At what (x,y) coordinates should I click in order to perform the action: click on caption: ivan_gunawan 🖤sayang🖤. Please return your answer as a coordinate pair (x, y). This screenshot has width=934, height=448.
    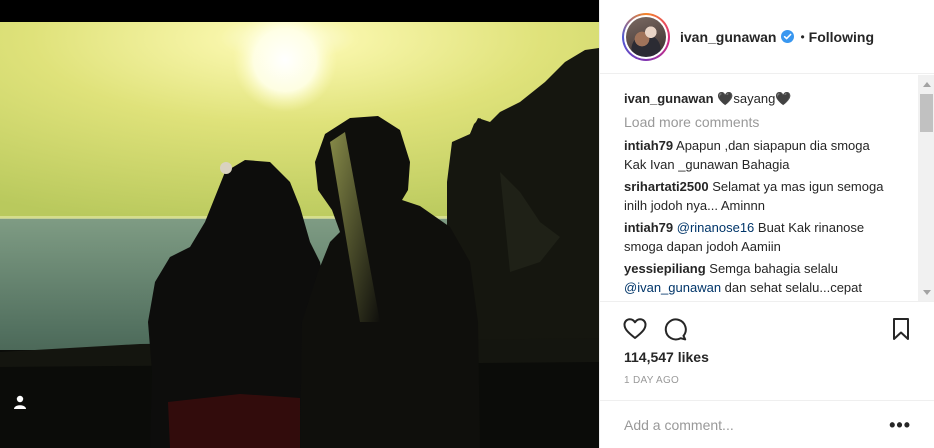
    Looking at the image, I should click on (759, 98).